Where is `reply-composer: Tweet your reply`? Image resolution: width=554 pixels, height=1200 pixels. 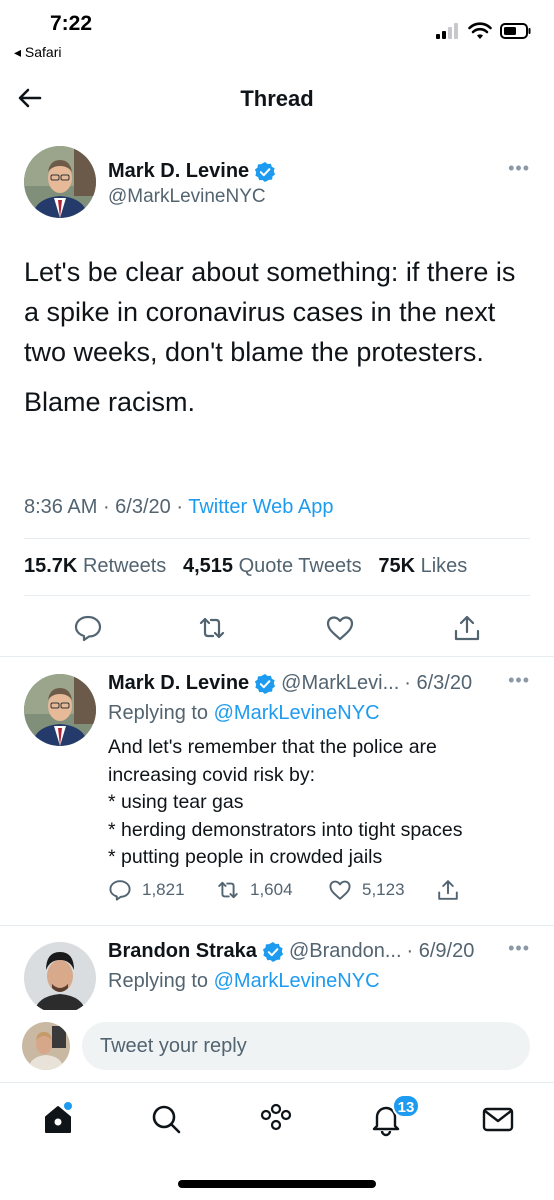
reply-composer: Tweet your reply is located at coordinates (277, 1046).